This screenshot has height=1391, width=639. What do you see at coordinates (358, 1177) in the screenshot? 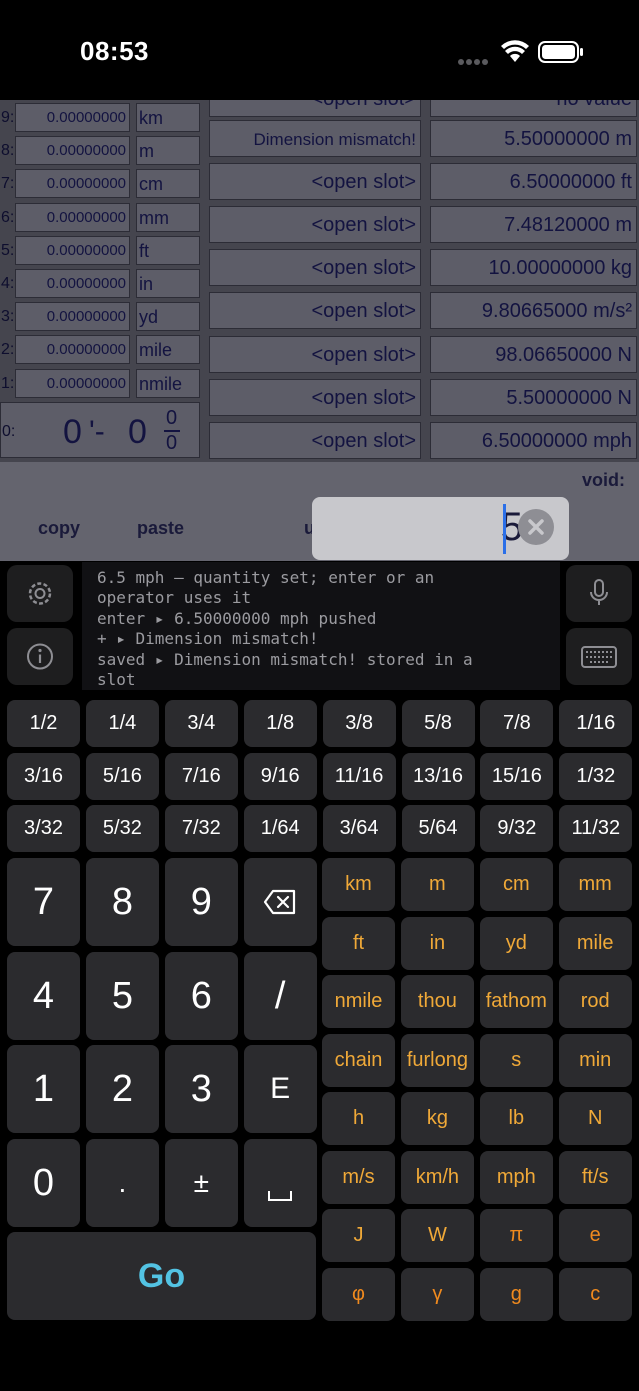
I see `unit-key: m/s` at bounding box center [358, 1177].